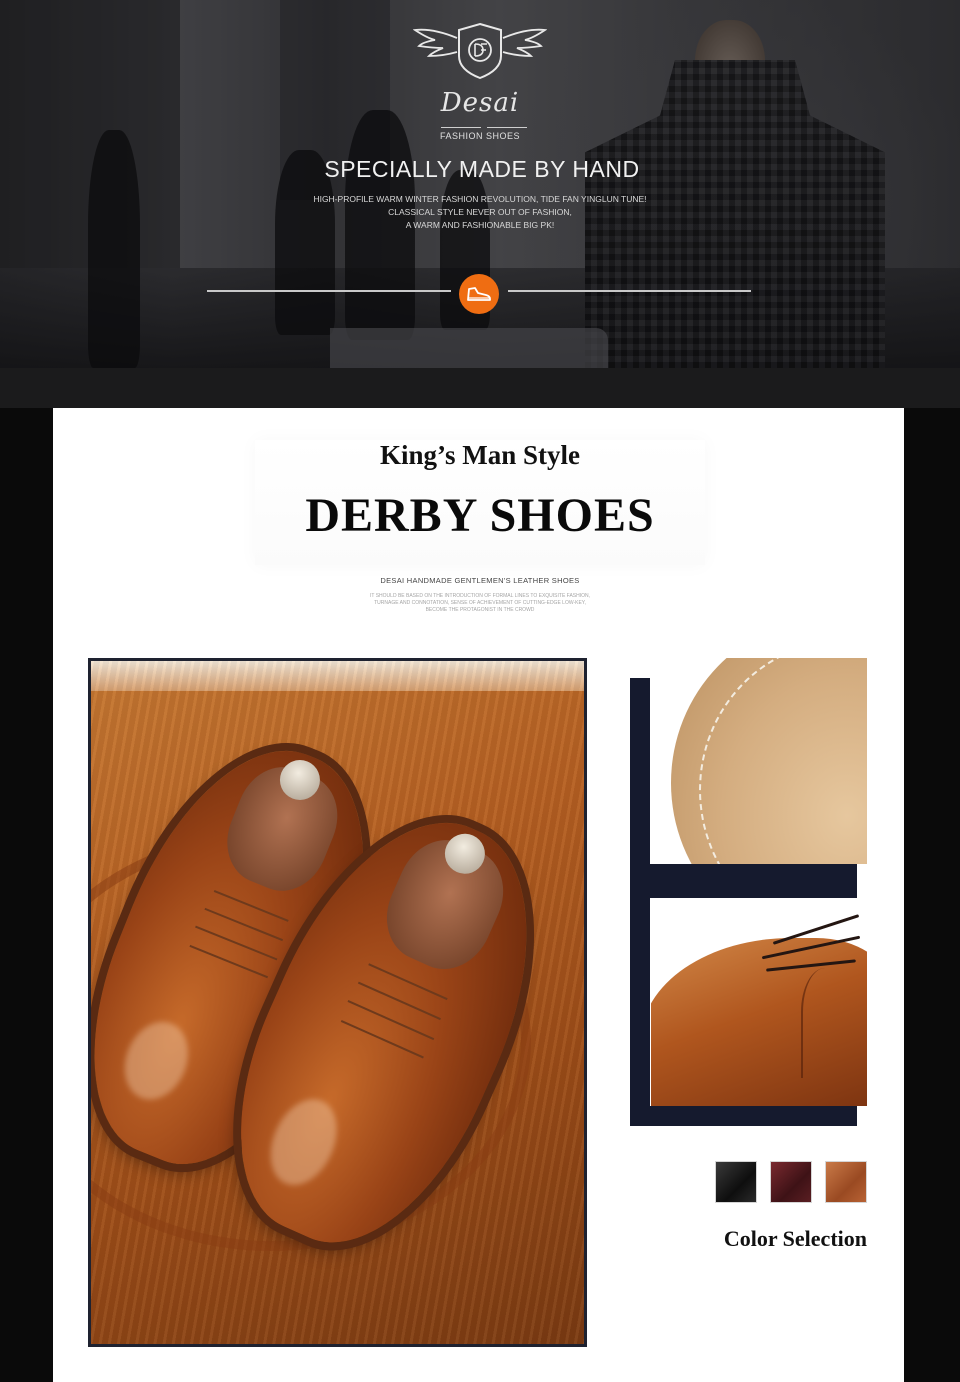 This screenshot has height=1382, width=960. I want to click on swatch-black, so click(736, 1182).